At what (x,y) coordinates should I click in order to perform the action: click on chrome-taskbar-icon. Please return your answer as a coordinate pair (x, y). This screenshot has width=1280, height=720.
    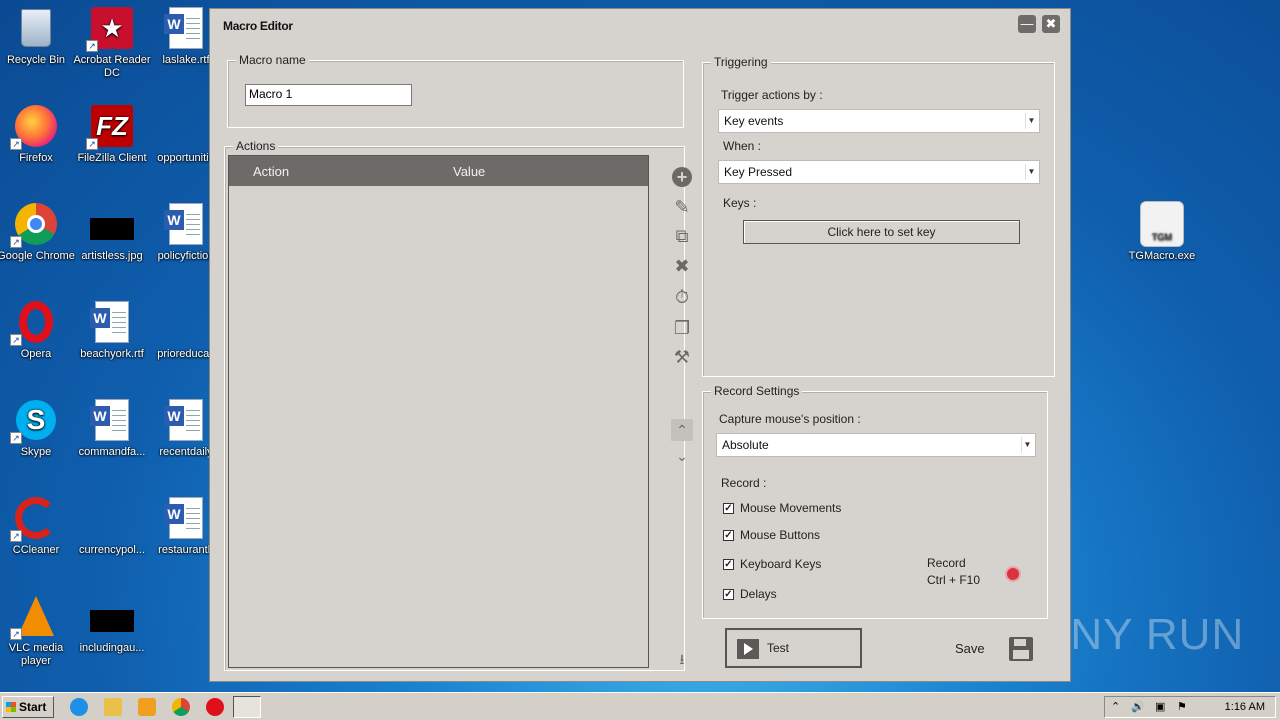
    Looking at the image, I should click on (181, 707).